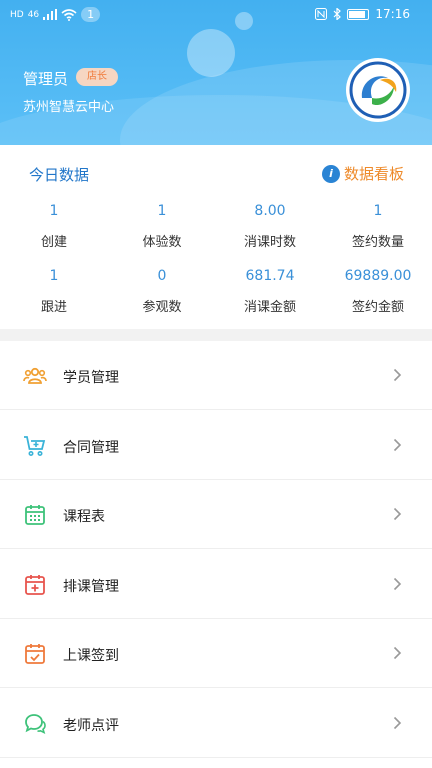 This screenshot has height=768, width=432. What do you see at coordinates (91, 587) in the screenshot?
I see `menu-item-label: 排课管理` at bounding box center [91, 587].